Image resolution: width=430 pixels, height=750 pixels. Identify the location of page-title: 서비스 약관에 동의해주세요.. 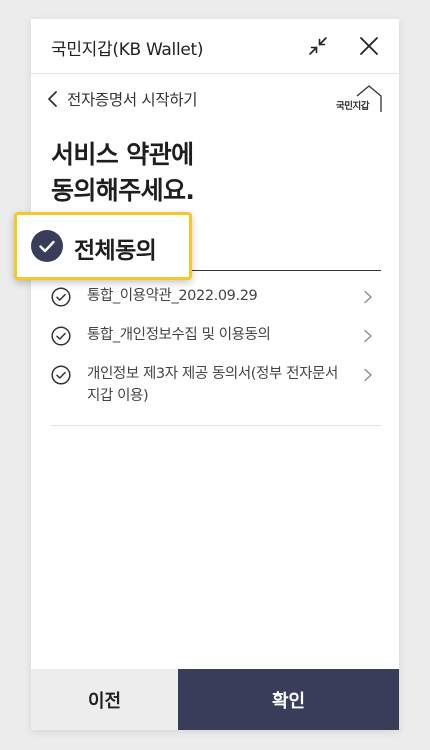
(123, 173).